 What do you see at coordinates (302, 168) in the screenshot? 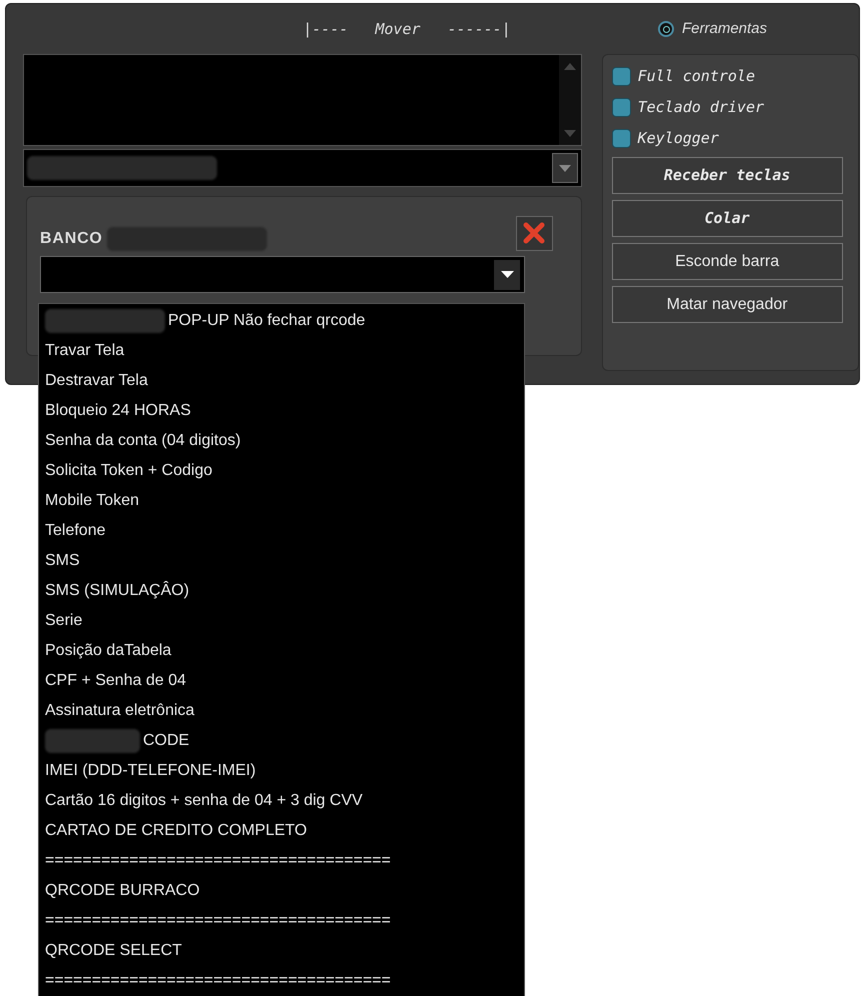
I see `client-combo` at bounding box center [302, 168].